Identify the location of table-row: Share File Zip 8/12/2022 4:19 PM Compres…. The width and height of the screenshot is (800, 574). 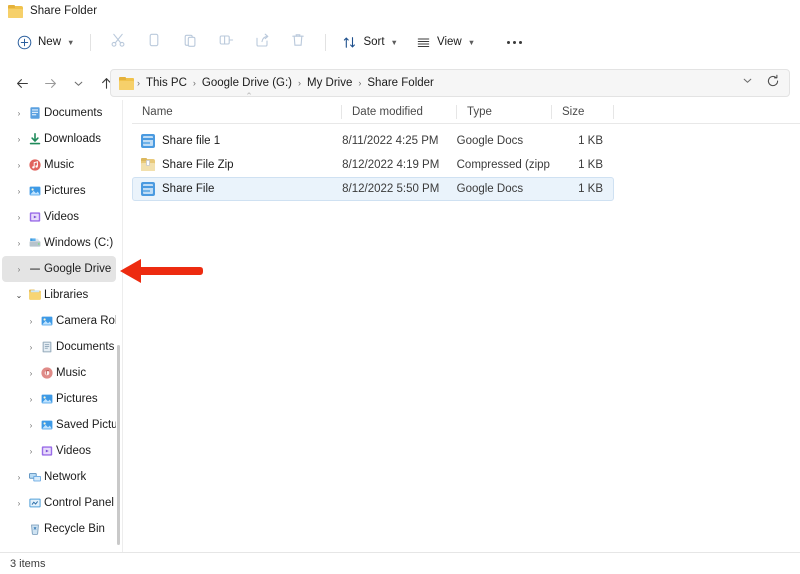
(373, 165).